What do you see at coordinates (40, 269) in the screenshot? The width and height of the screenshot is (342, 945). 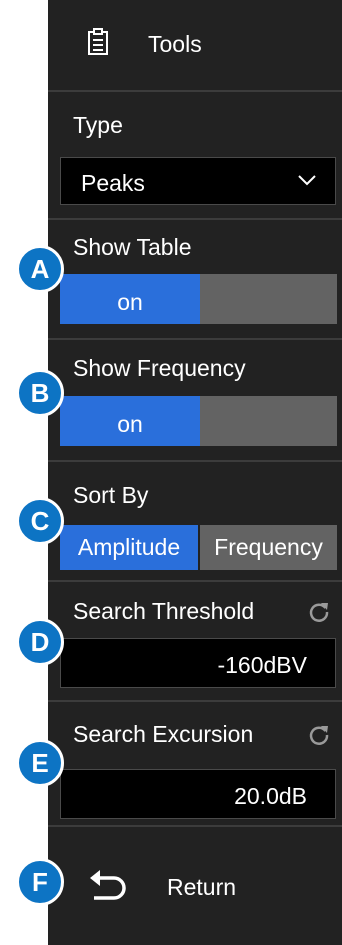 I see `annotation-badge-a: A` at bounding box center [40, 269].